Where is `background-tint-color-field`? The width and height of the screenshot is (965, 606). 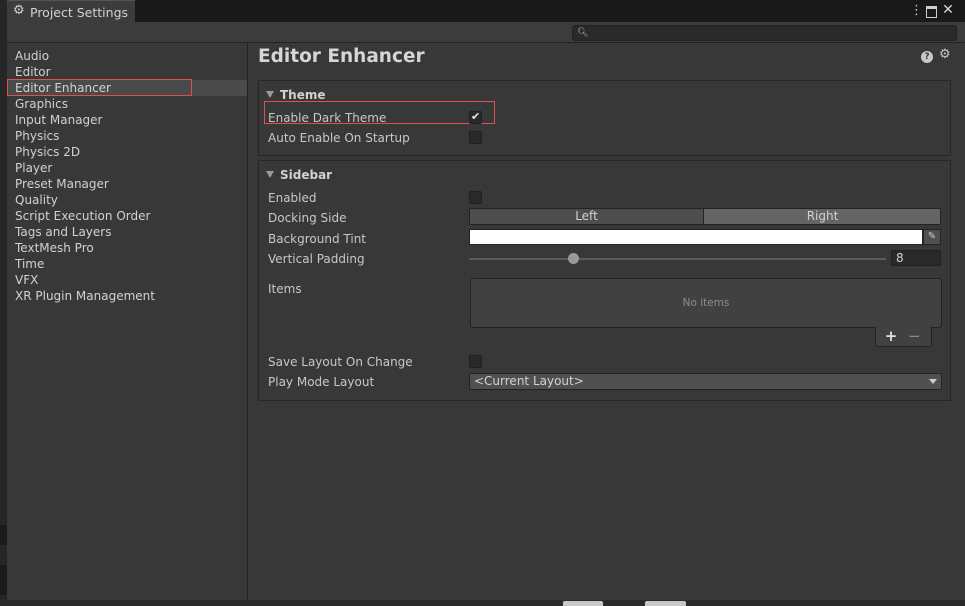 background-tint-color-field is located at coordinates (696, 237).